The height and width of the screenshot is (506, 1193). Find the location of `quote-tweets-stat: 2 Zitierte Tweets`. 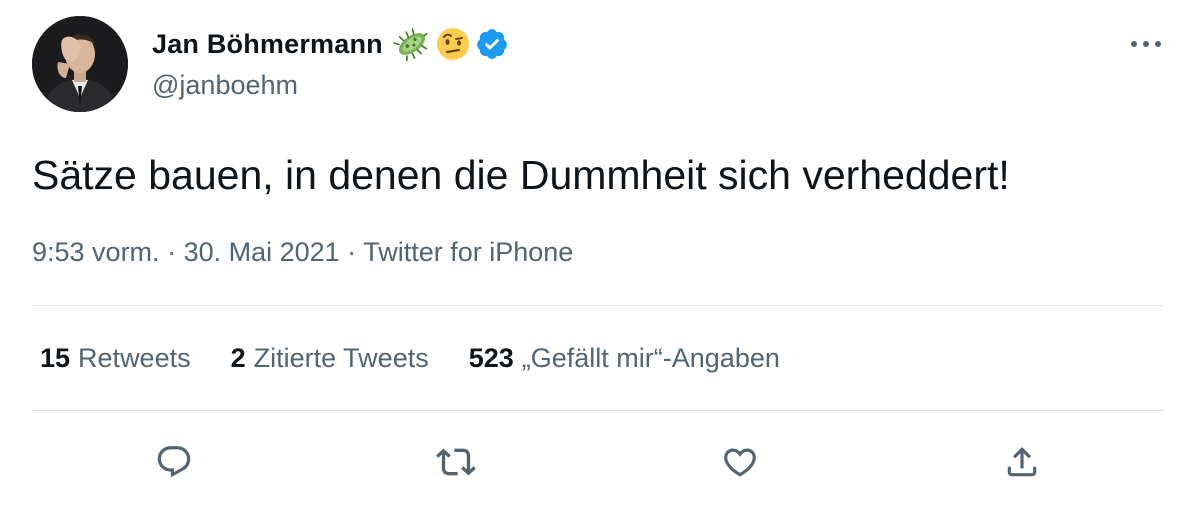

quote-tweets-stat: 2 Zitierte Tweets is located at coordinates (330, 358).